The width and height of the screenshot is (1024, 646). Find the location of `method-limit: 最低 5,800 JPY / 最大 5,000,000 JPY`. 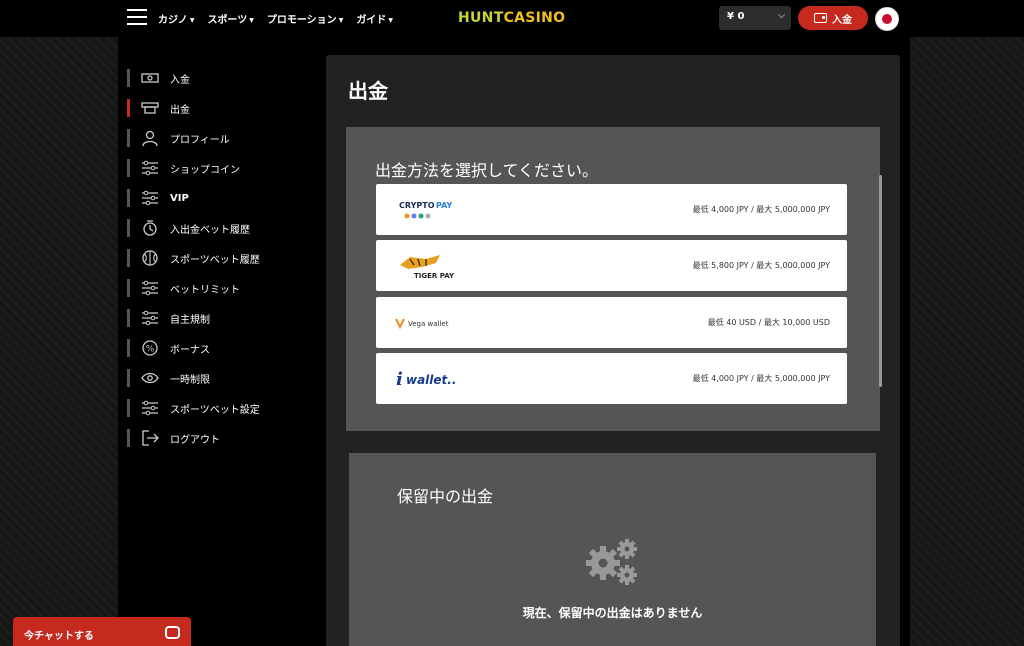

method-limit: 最低 5,800 JPY / 最大 5,000,000 JPY is located at coordinates (761, 265).